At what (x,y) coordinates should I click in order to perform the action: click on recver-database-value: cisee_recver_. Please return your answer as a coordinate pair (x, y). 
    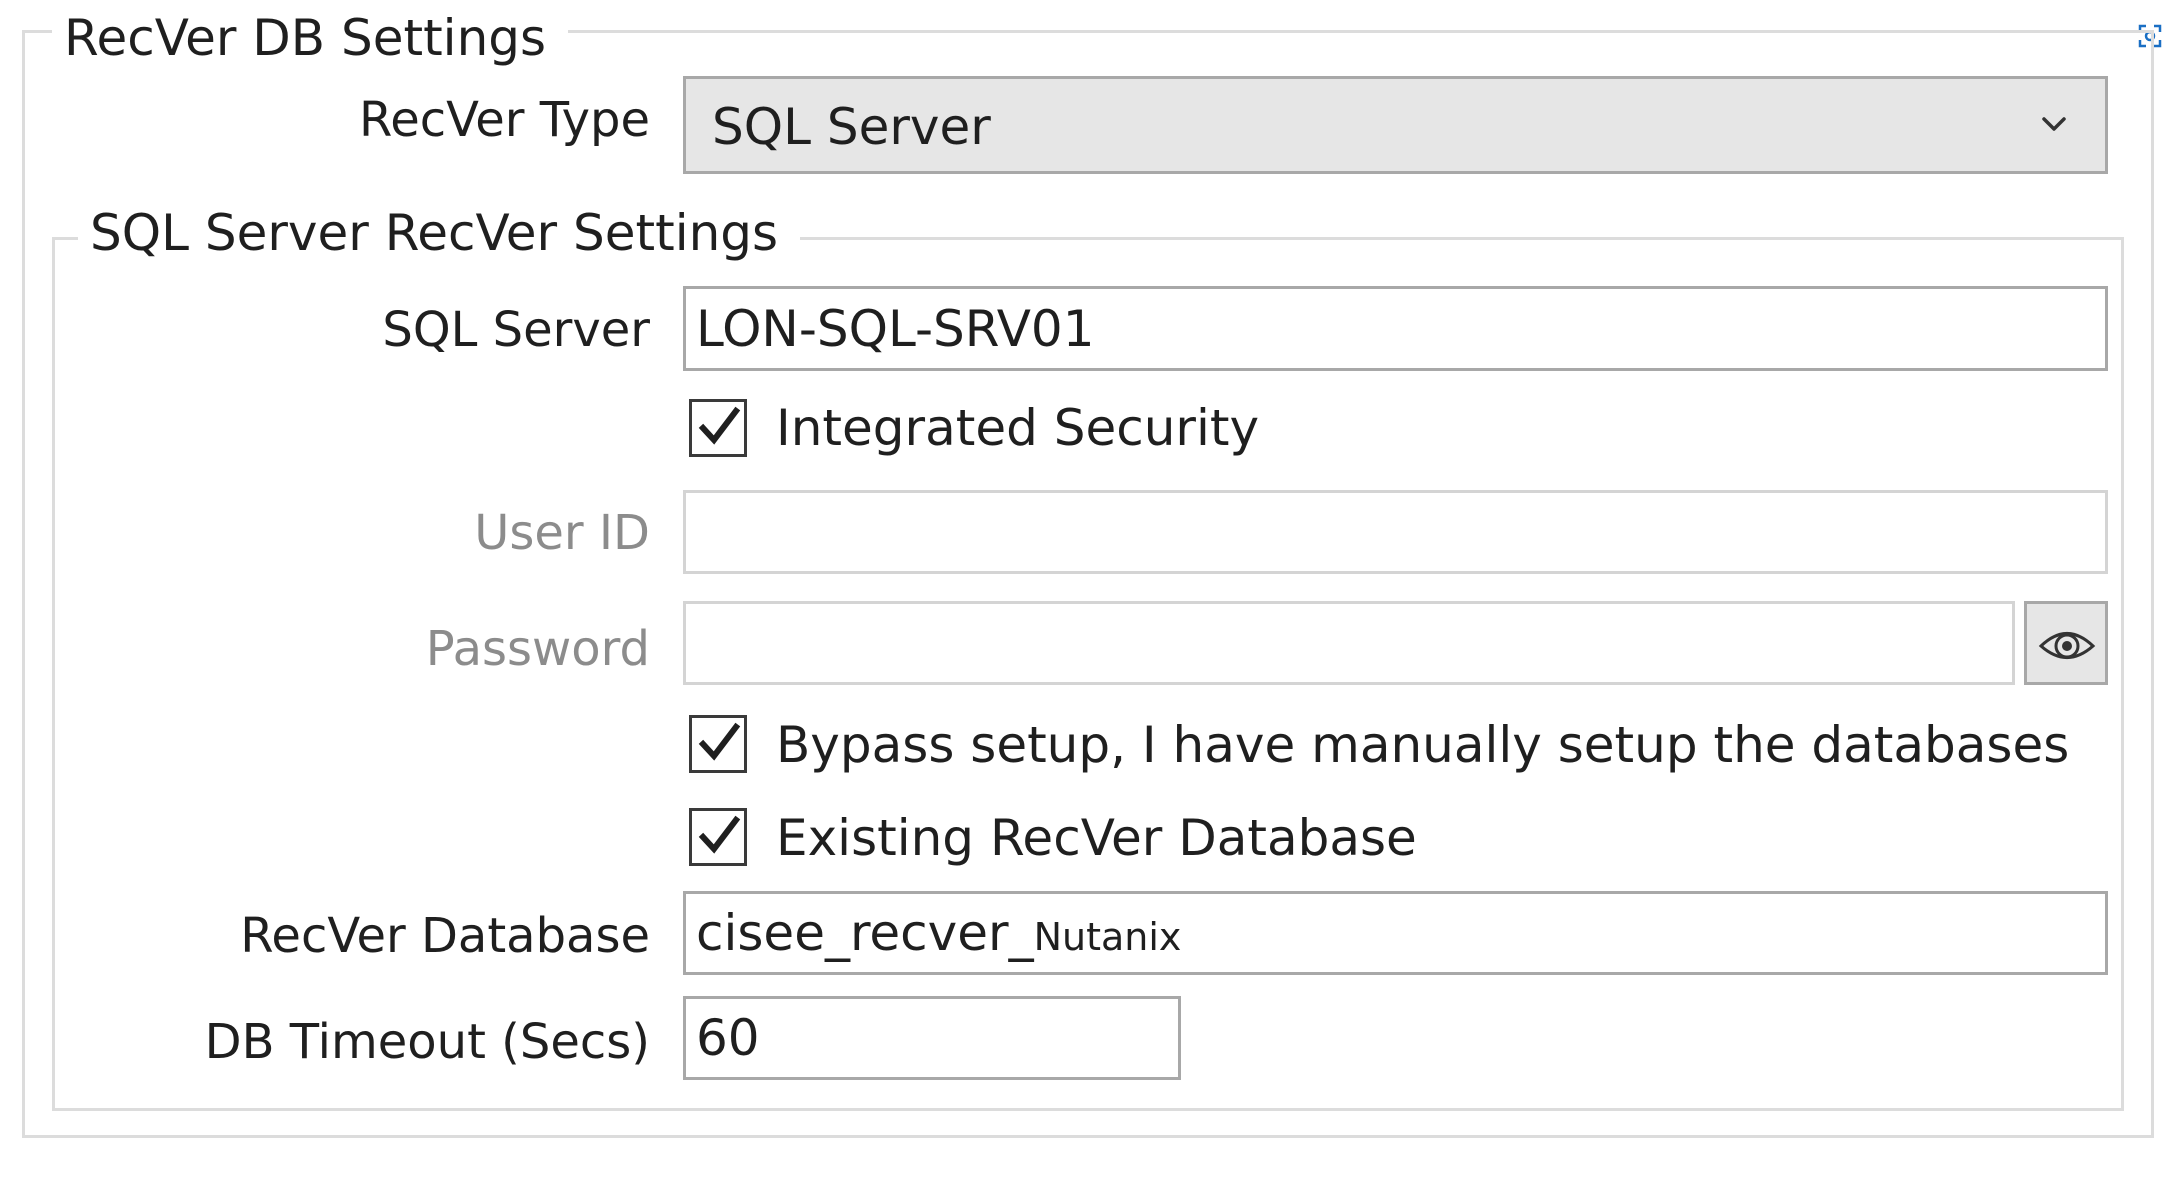
    Looking at the image, I should click on (865, 933).